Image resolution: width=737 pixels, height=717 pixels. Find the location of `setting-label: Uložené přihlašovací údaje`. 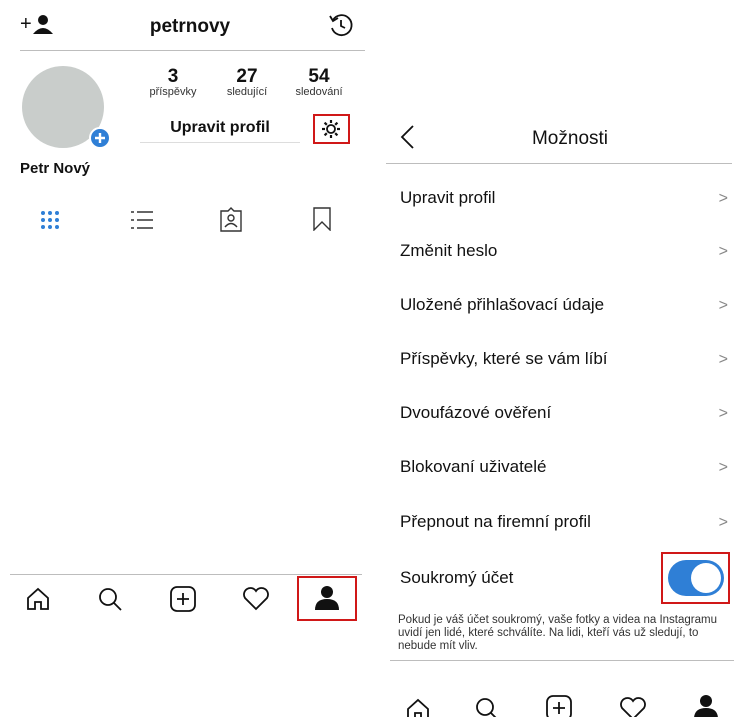

setting-label: Uložené přihlašovací údaje is located at coordinates (502, 304).